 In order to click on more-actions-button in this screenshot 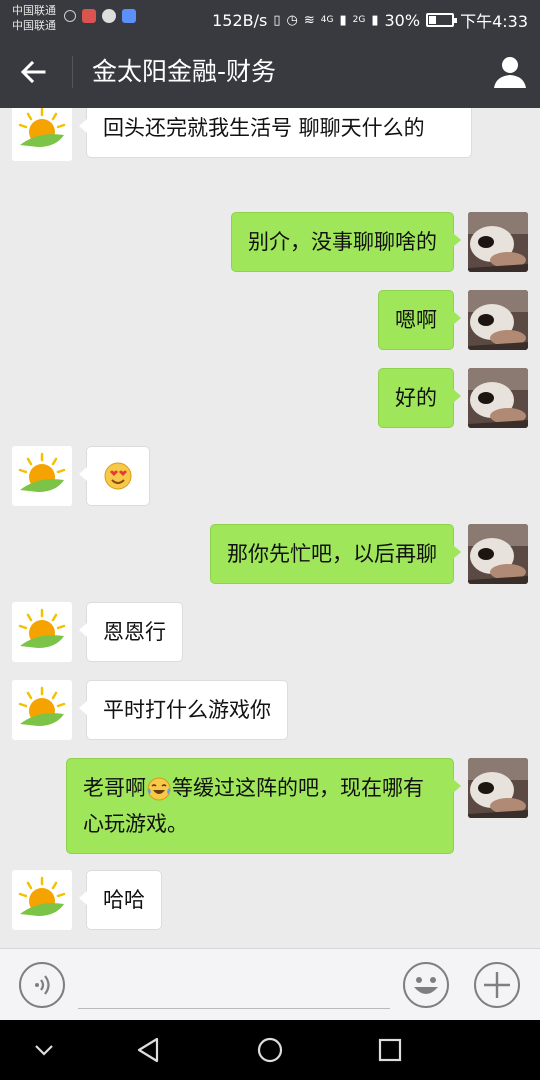, I will do `click(497, 985)`.